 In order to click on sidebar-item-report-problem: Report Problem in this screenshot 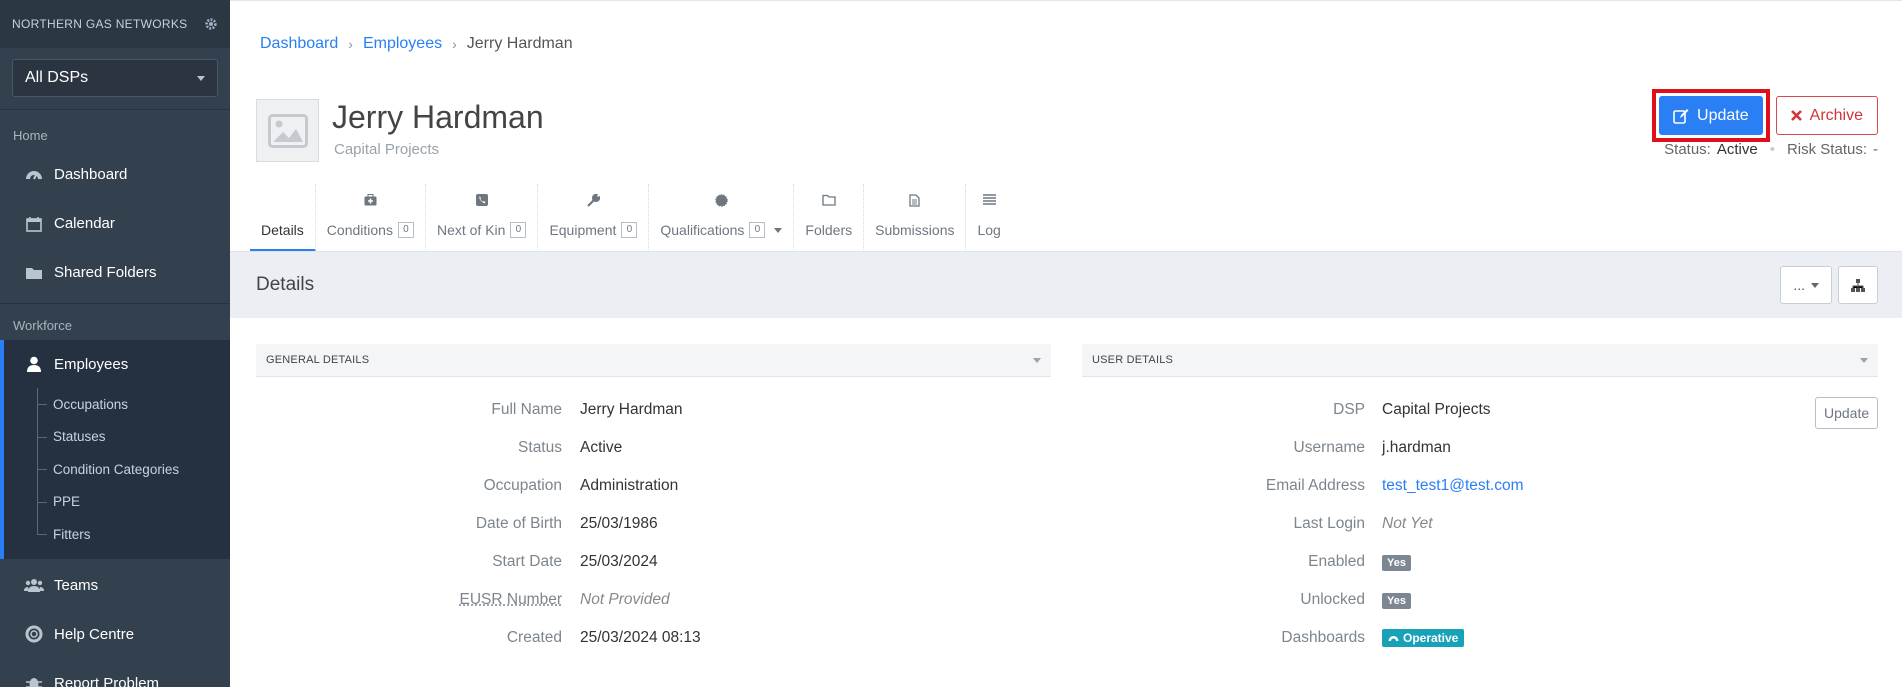, I will do `click(115, 673)`.